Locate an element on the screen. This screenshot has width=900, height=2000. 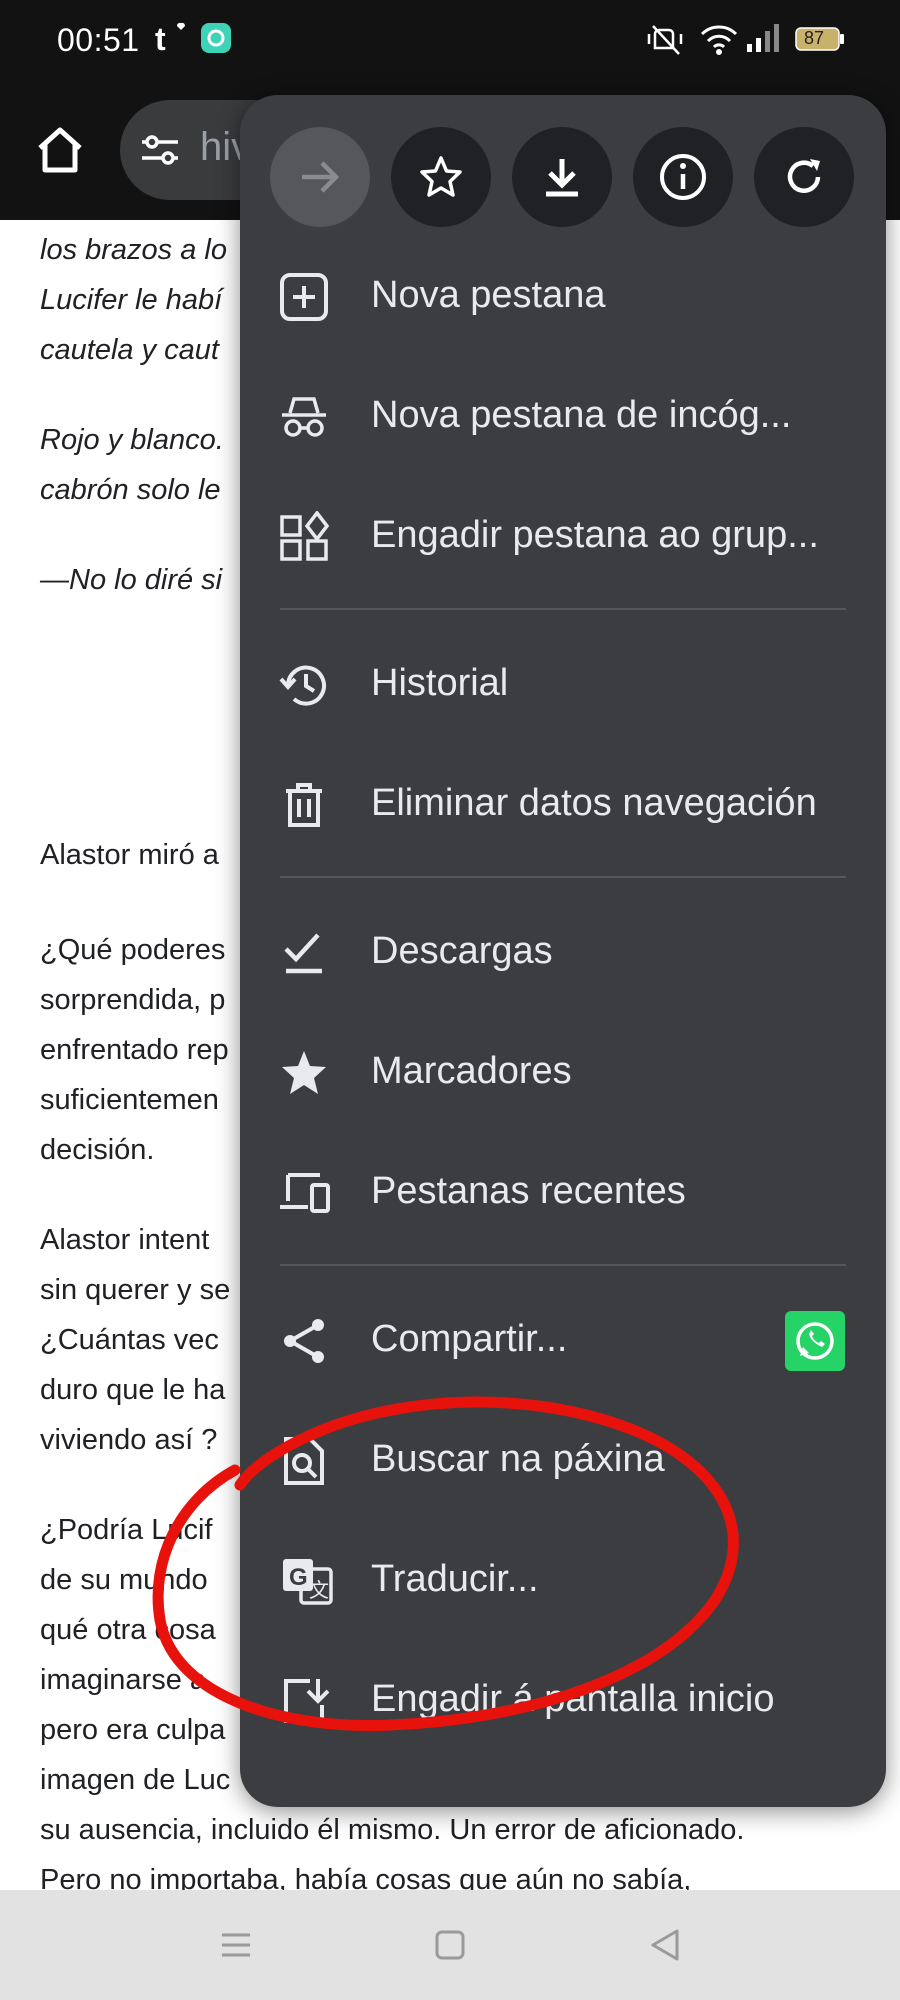
refresh-icon is located at coordinates (804, 176).